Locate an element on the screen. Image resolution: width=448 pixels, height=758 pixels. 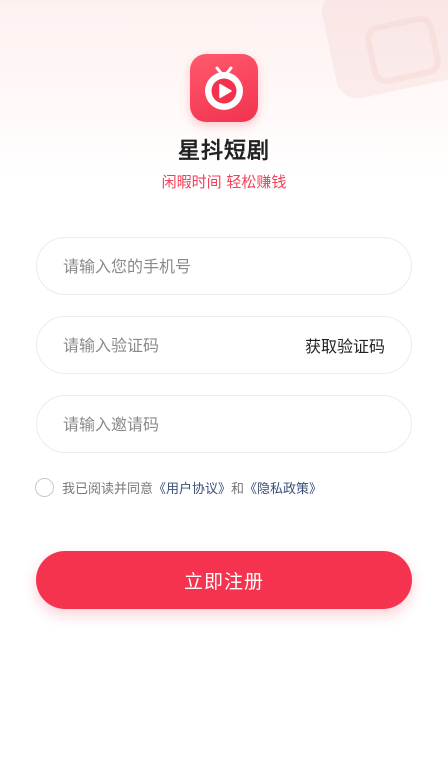
agreement-row: 我已阅读并同意 《用户协议》 和 《隐私政策》 is located at coordinates (178, 487).